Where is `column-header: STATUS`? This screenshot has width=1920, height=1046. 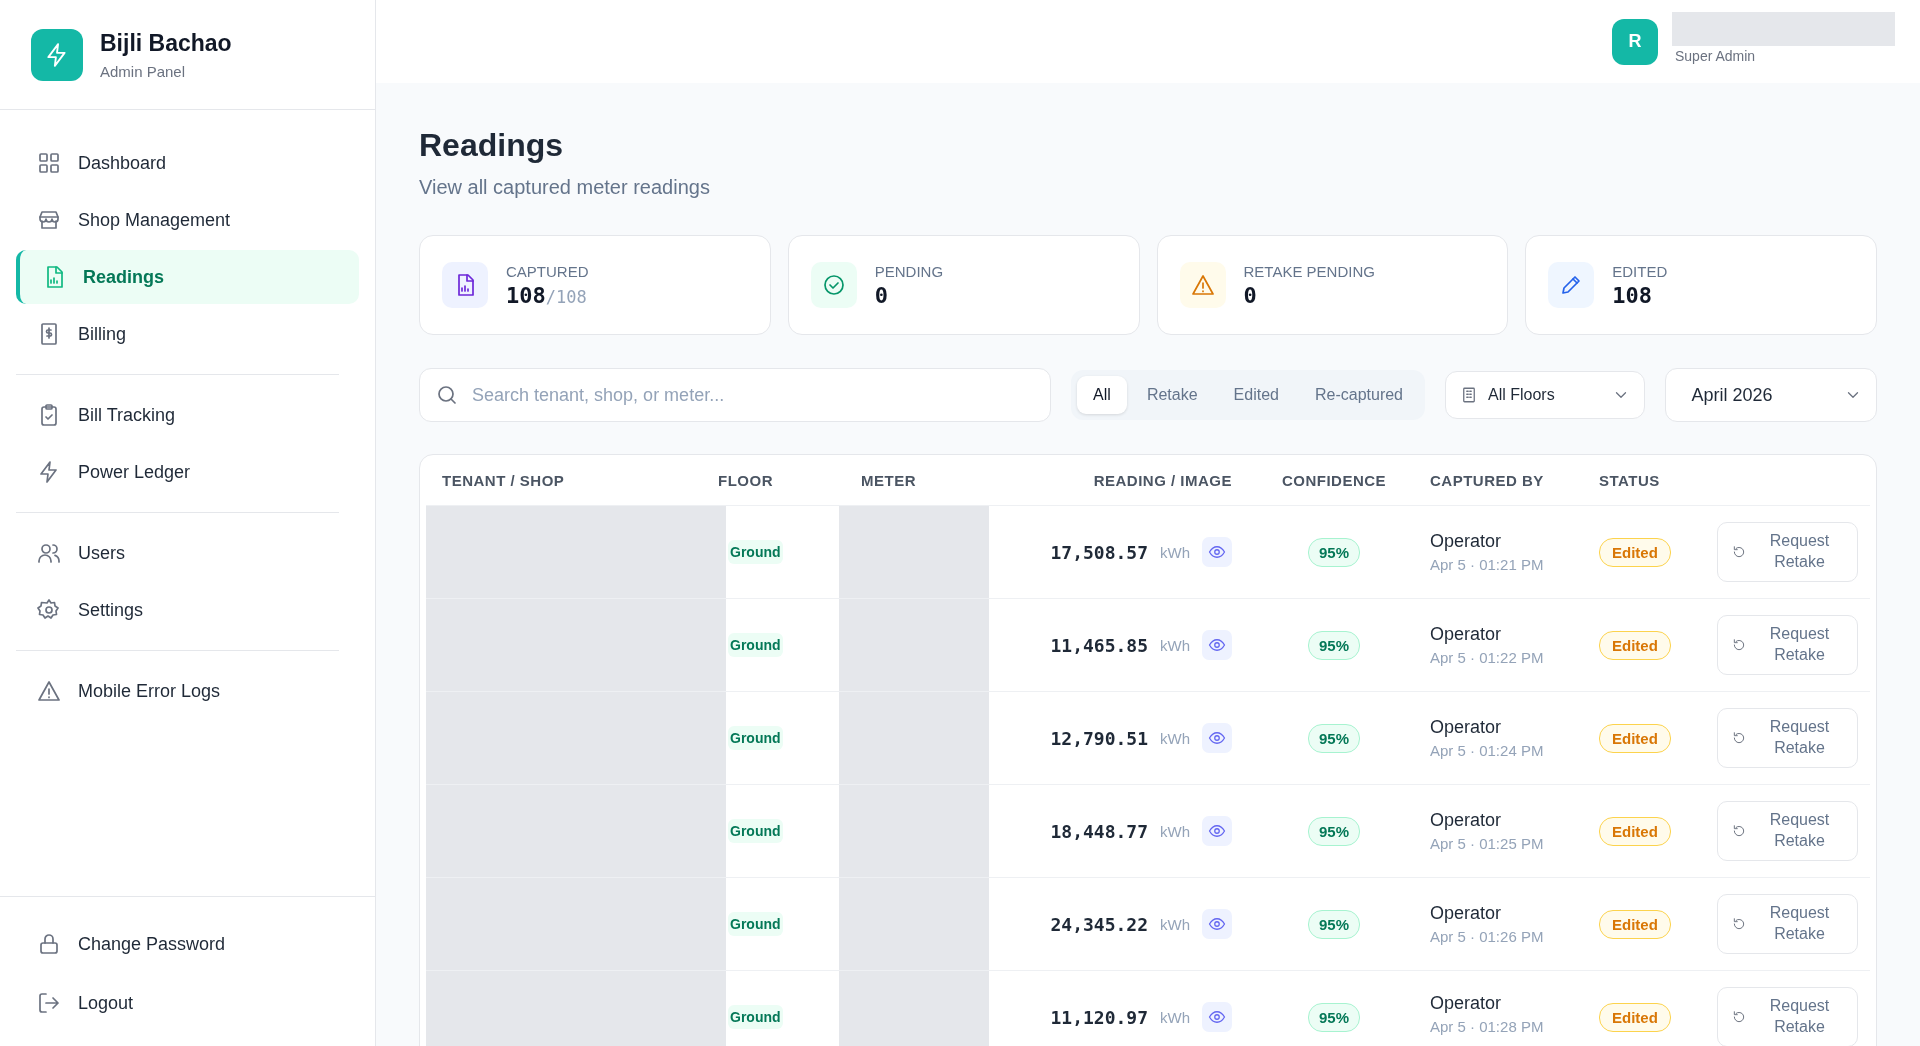 column-header: STATUS is located at coordinates (1629, 480).